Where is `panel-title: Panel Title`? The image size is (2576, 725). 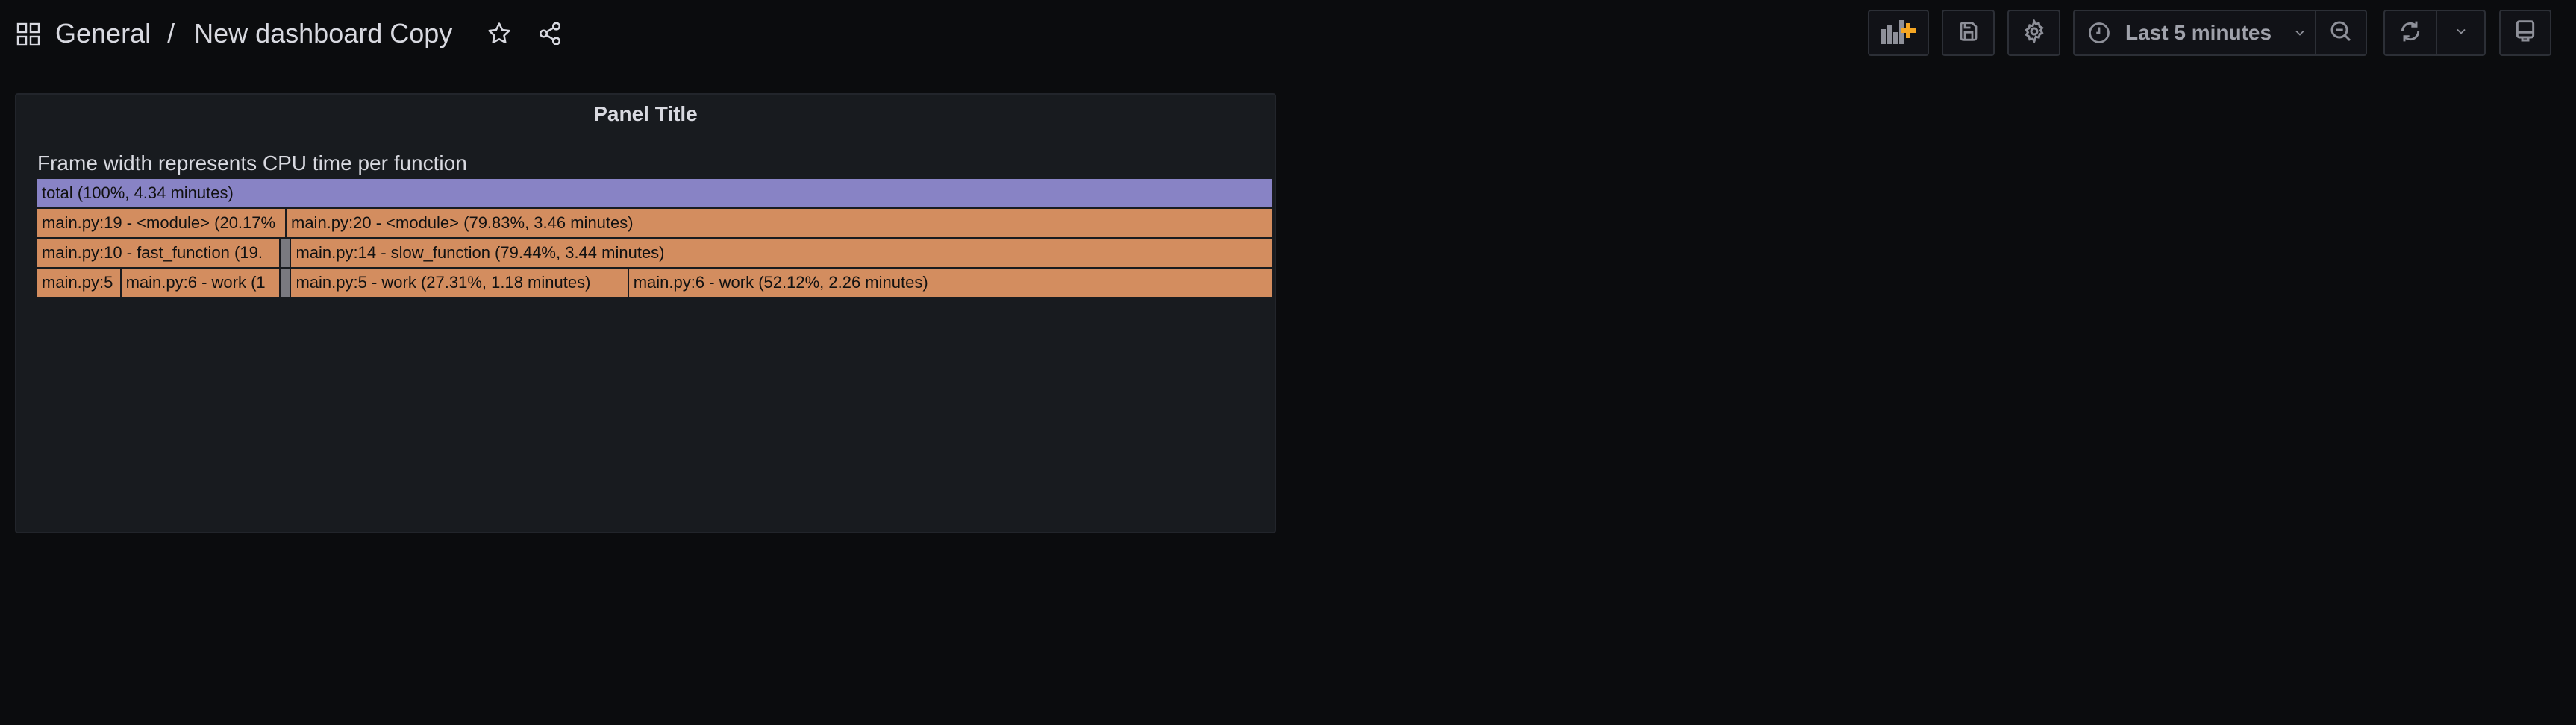 panel-title: Panel Title is located at coordinates (645, 114).